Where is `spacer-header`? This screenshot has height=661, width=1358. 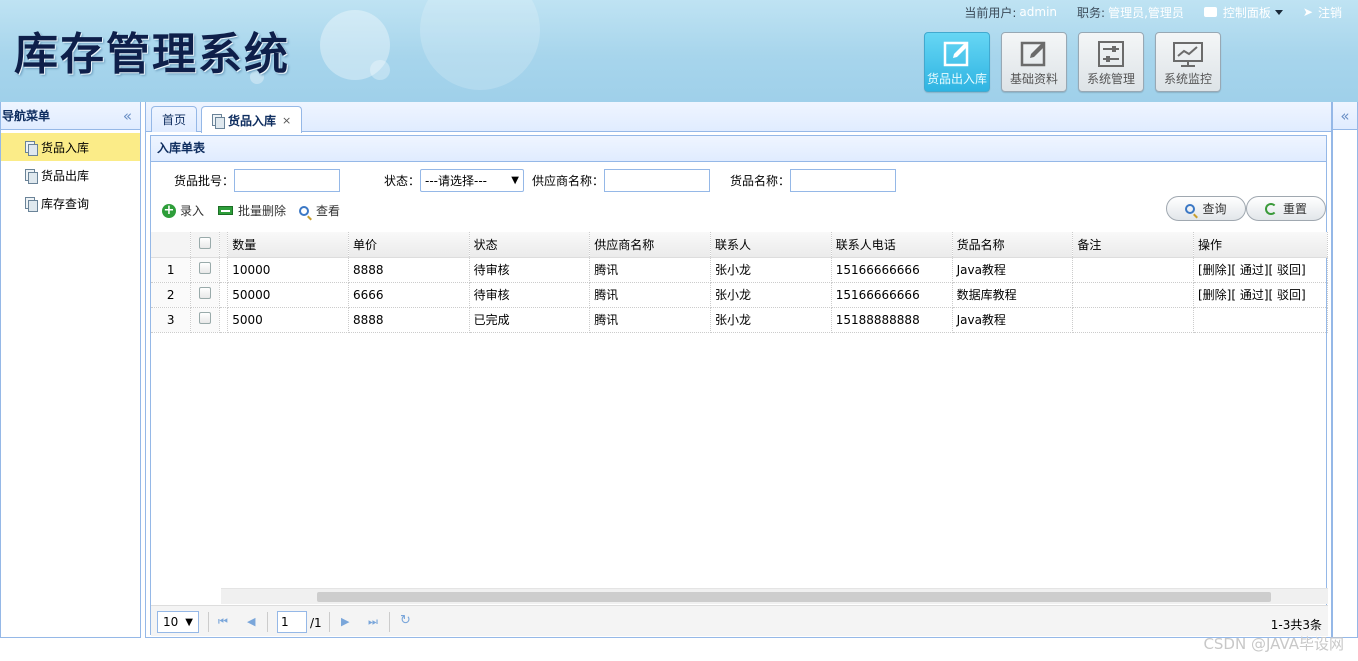
spacer-header is located at coordinates (224, 245).